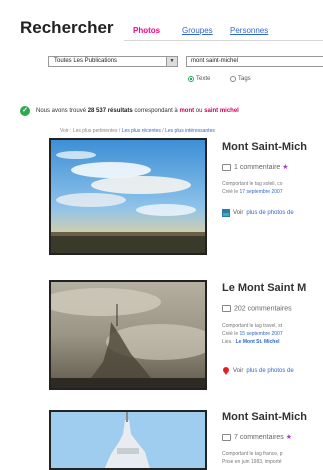  Describe the element at coordinates (146, 30) in the screenshot. I see `tab-photos: Photos` at that location.